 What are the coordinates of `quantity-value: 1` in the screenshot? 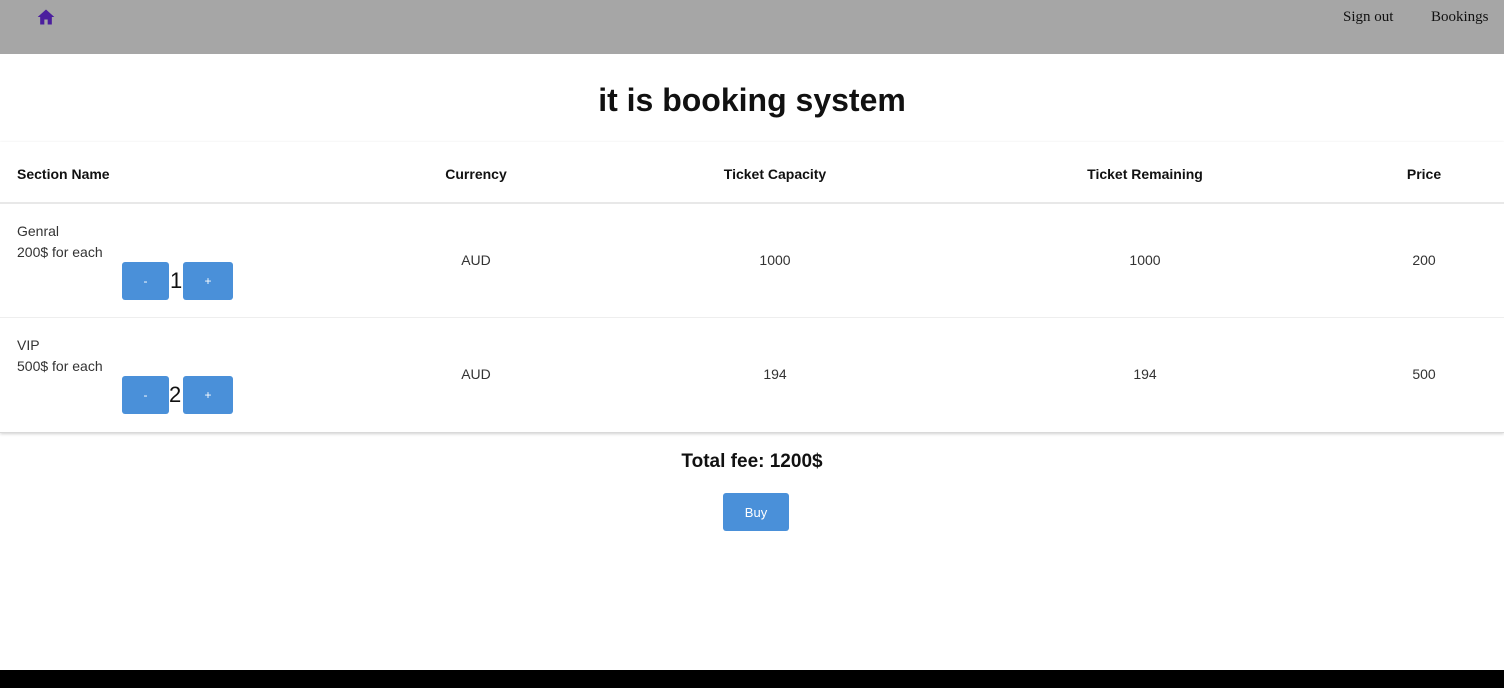 It's located at (176, 280).